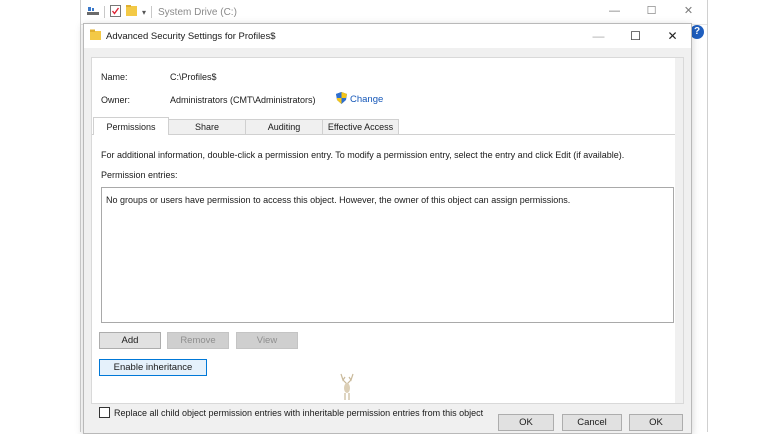 The width and height of the screenshot is (768, 434). I want to click on name-value: C:\Profiles$, so click(193, 77).